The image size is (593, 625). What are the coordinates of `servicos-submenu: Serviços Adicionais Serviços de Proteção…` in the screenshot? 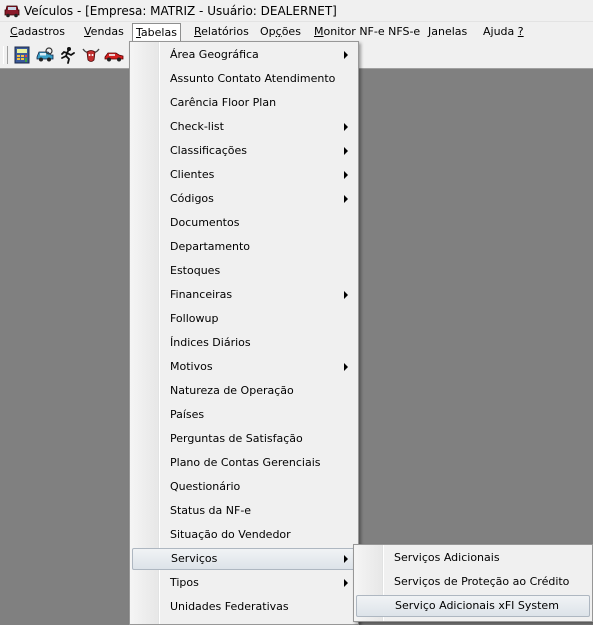 It's located at (473, 583).